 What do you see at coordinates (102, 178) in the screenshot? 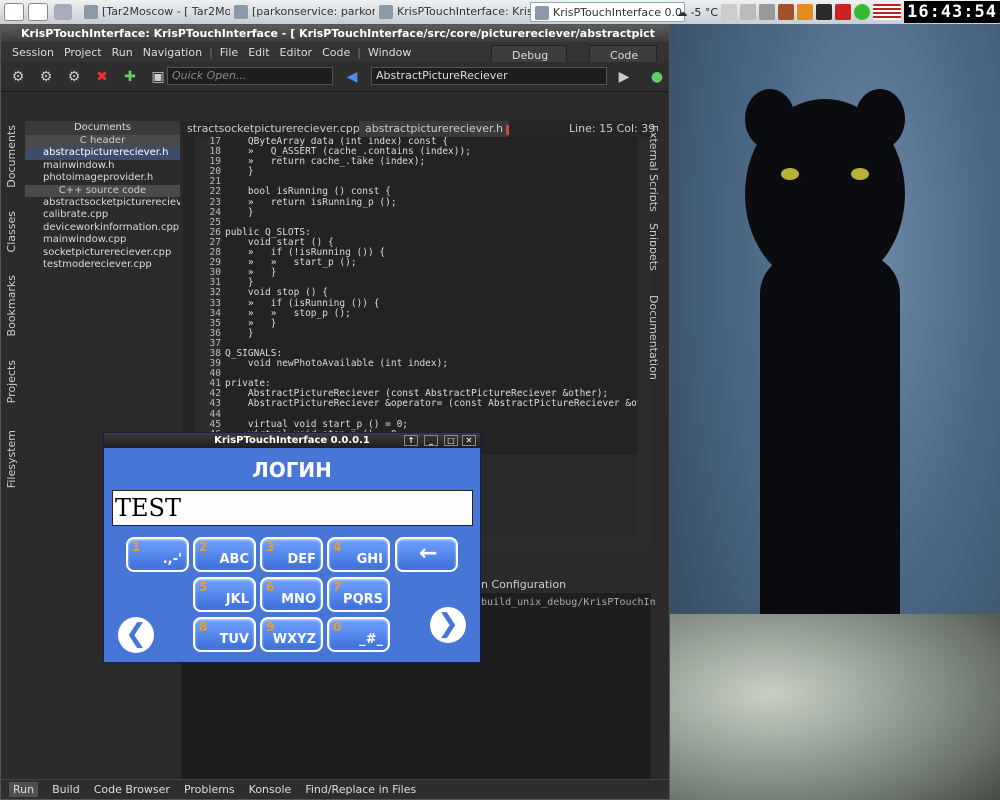
I see `file-item: photoimageprovider.h` at bounding box center [102, 178].